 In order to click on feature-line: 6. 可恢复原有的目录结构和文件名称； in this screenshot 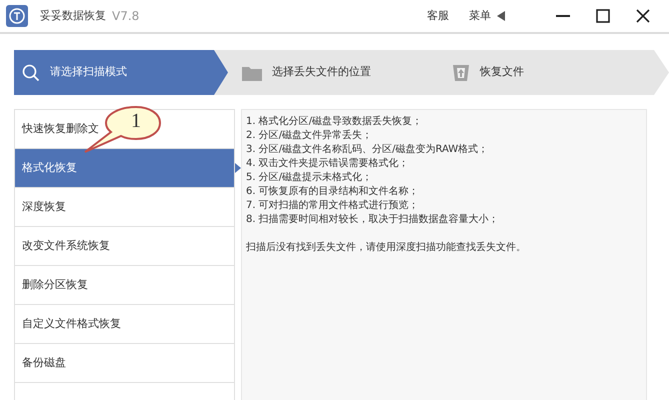, I will do `click(333, 192)`.